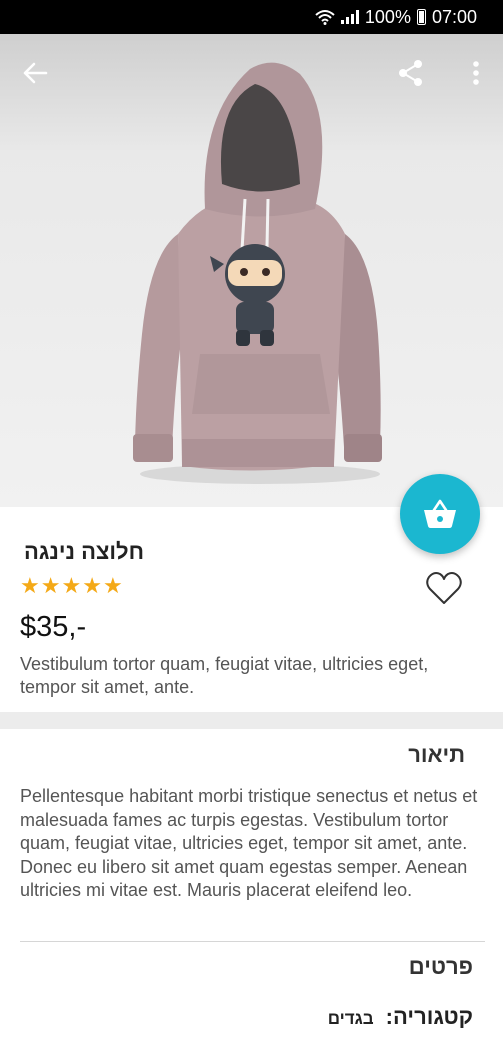  I want to click on category-label: קטגוריה:, so click(429, 1016).